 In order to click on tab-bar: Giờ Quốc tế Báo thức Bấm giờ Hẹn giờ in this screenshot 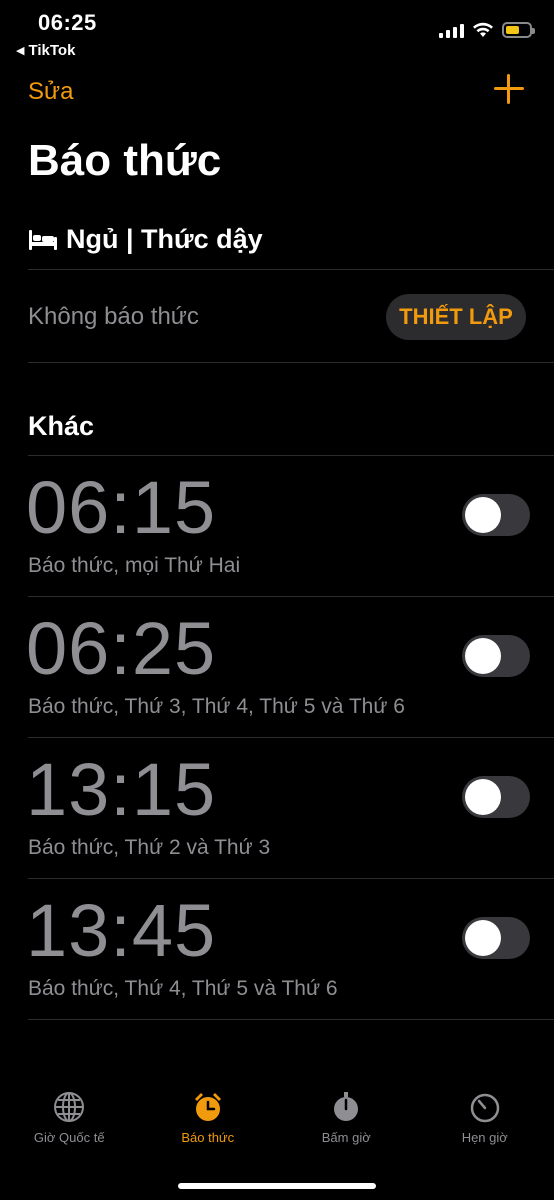, I will do `click(277, 1130)`.